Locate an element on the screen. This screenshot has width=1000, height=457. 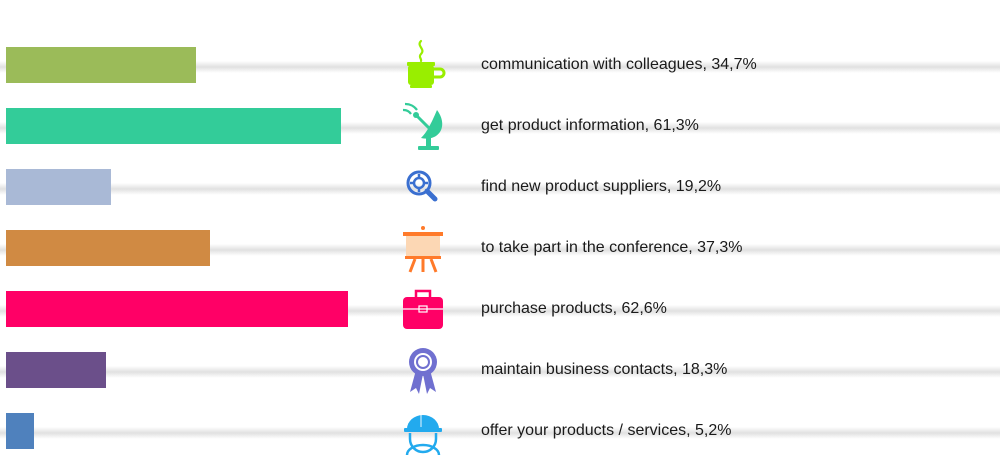
bar-row: find new product suppliers, 19,2% is located at coordinates (500, 187).